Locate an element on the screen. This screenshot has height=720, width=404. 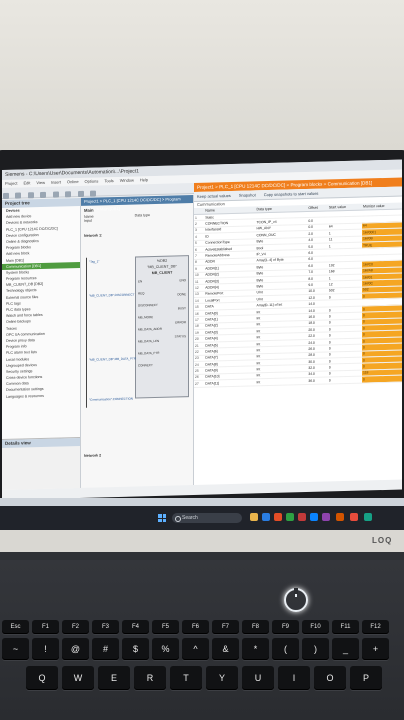
keyboard-key: Esc is located at coordinates (15, 627).